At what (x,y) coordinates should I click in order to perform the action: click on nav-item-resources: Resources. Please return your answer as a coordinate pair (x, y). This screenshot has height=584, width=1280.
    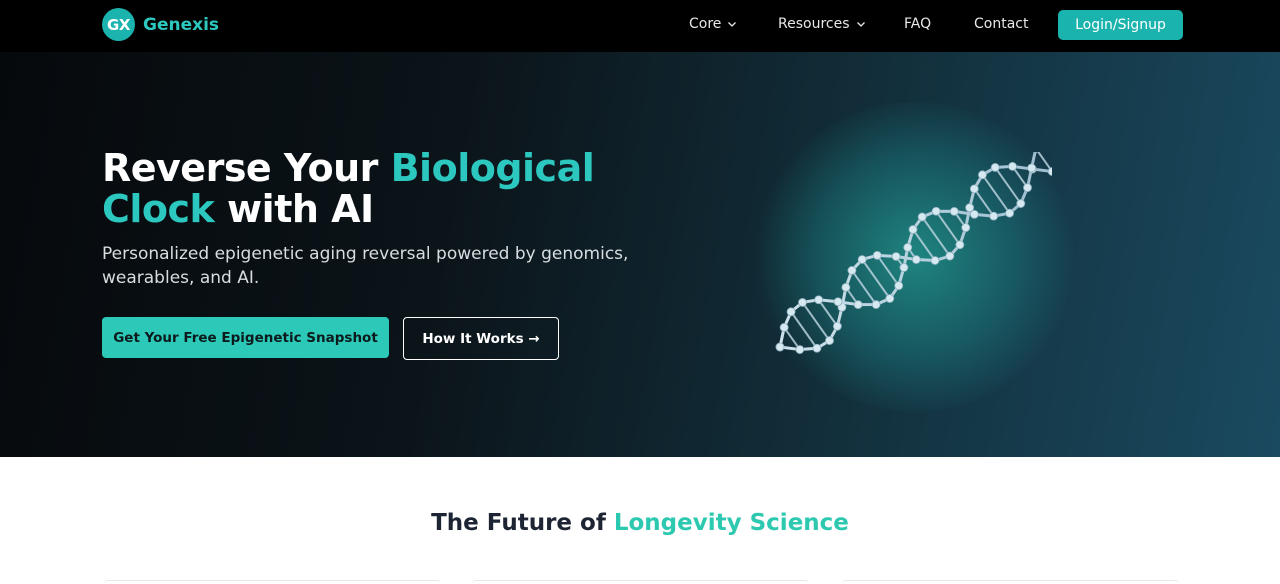
    Looking at the image, I should click on (822, 24).